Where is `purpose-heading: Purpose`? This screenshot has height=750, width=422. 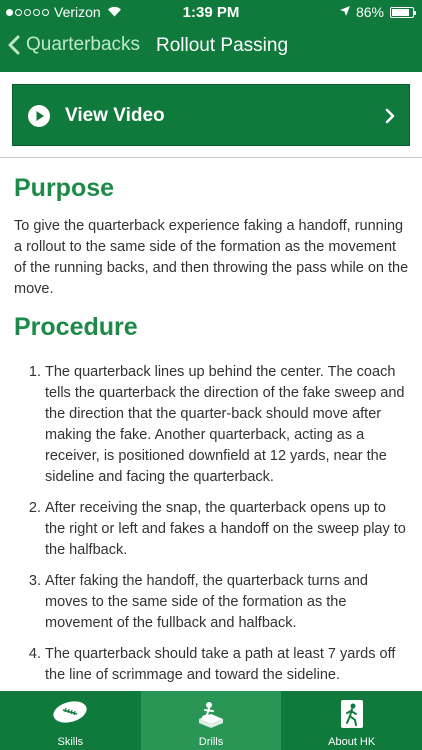
purpose-heading: Purpose is located at coordinates (64, 188).